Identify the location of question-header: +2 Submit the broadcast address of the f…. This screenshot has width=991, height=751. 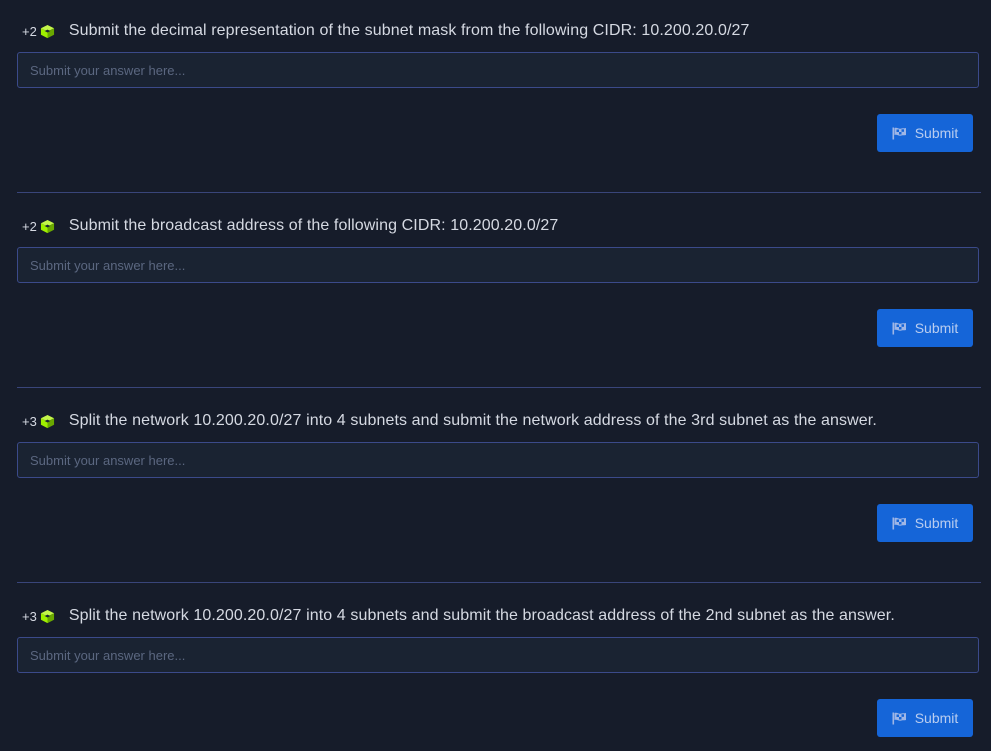
(290, 226).